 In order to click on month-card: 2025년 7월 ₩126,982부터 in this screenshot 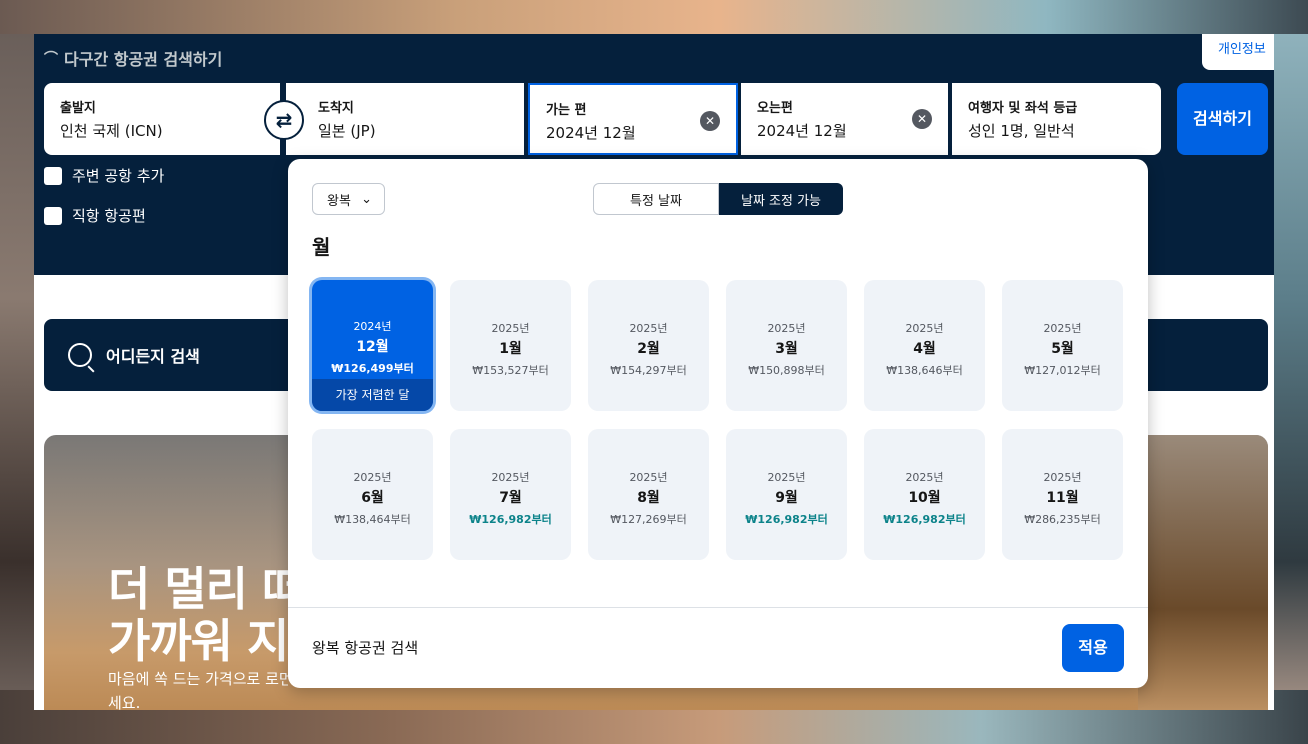, I will do `click(510, 494)`.